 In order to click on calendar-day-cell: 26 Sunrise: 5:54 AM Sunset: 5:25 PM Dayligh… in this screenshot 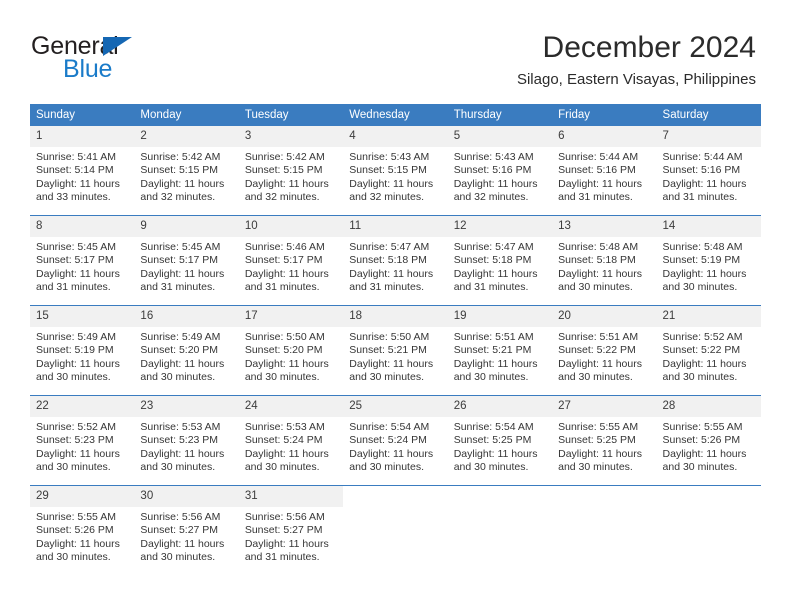, I will do `click(500, 440)`.